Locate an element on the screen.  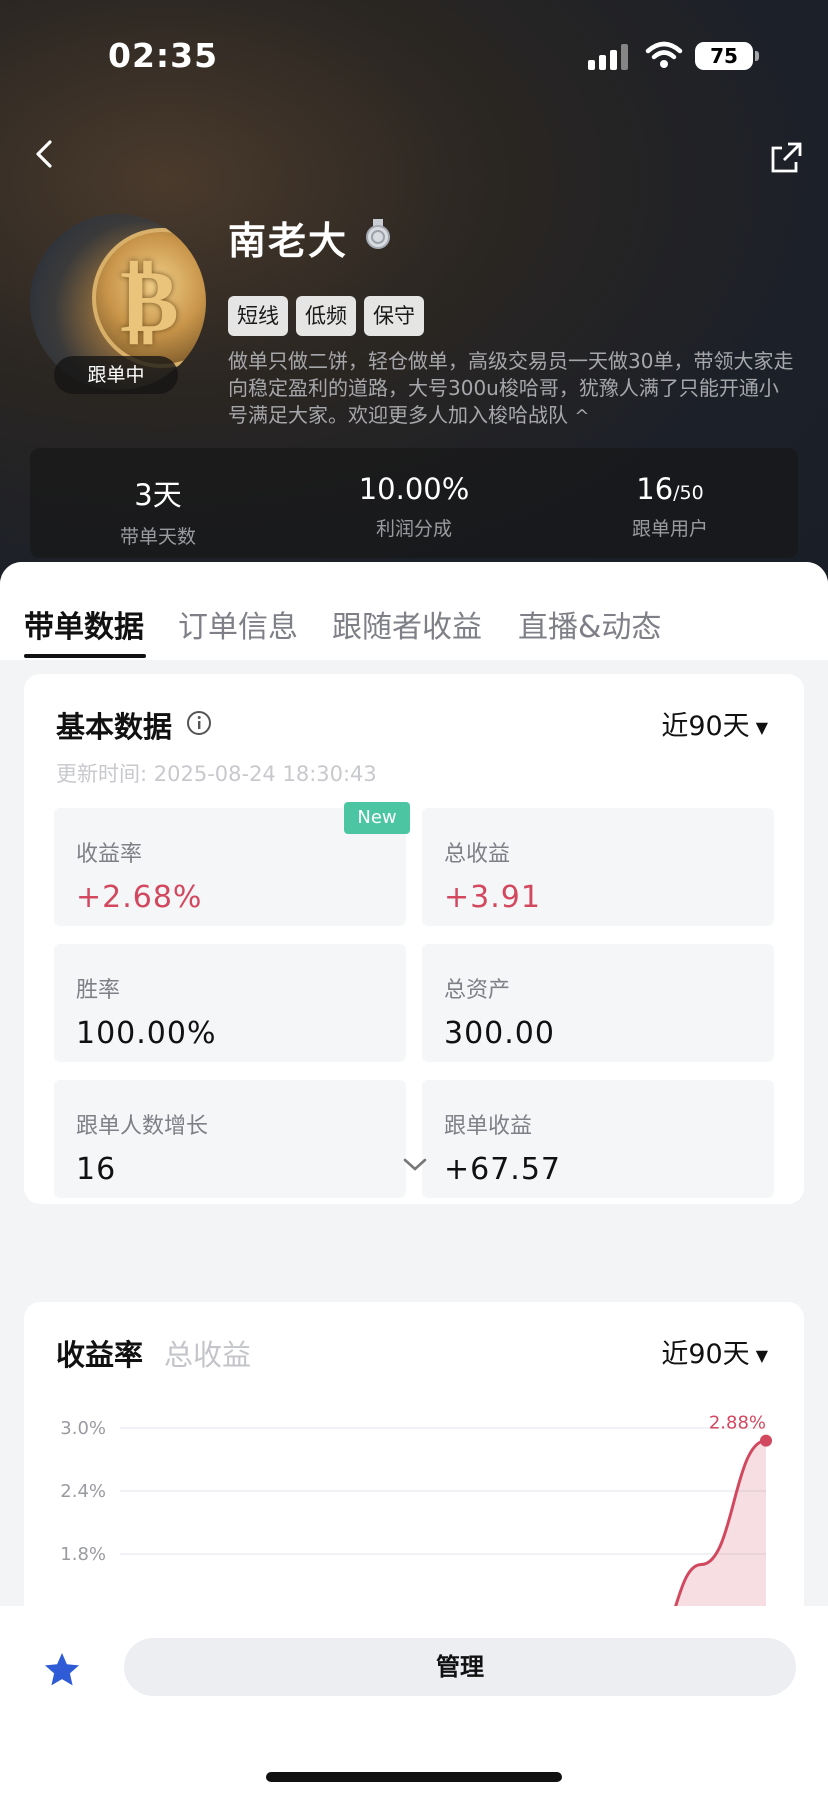
metric-label: 胜率 is located at coordinates (98, 990).